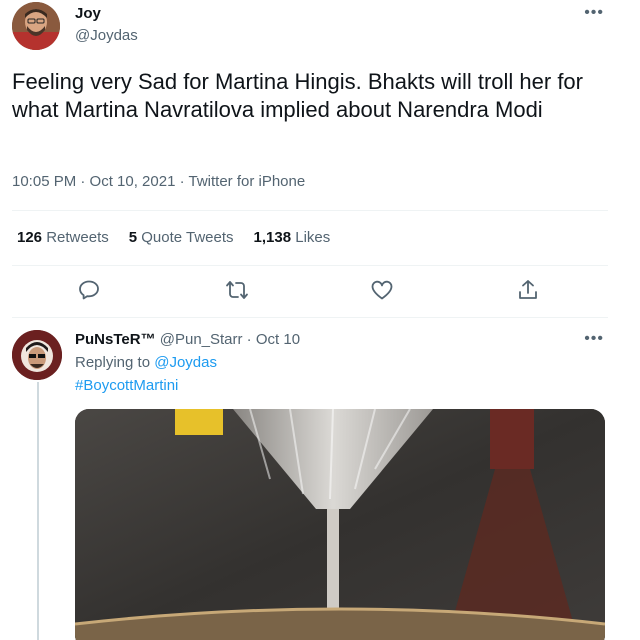 This screenshot has width=640, height=640. I want to click on hashtag-link: #BoycottMartini, so click(126, 385).